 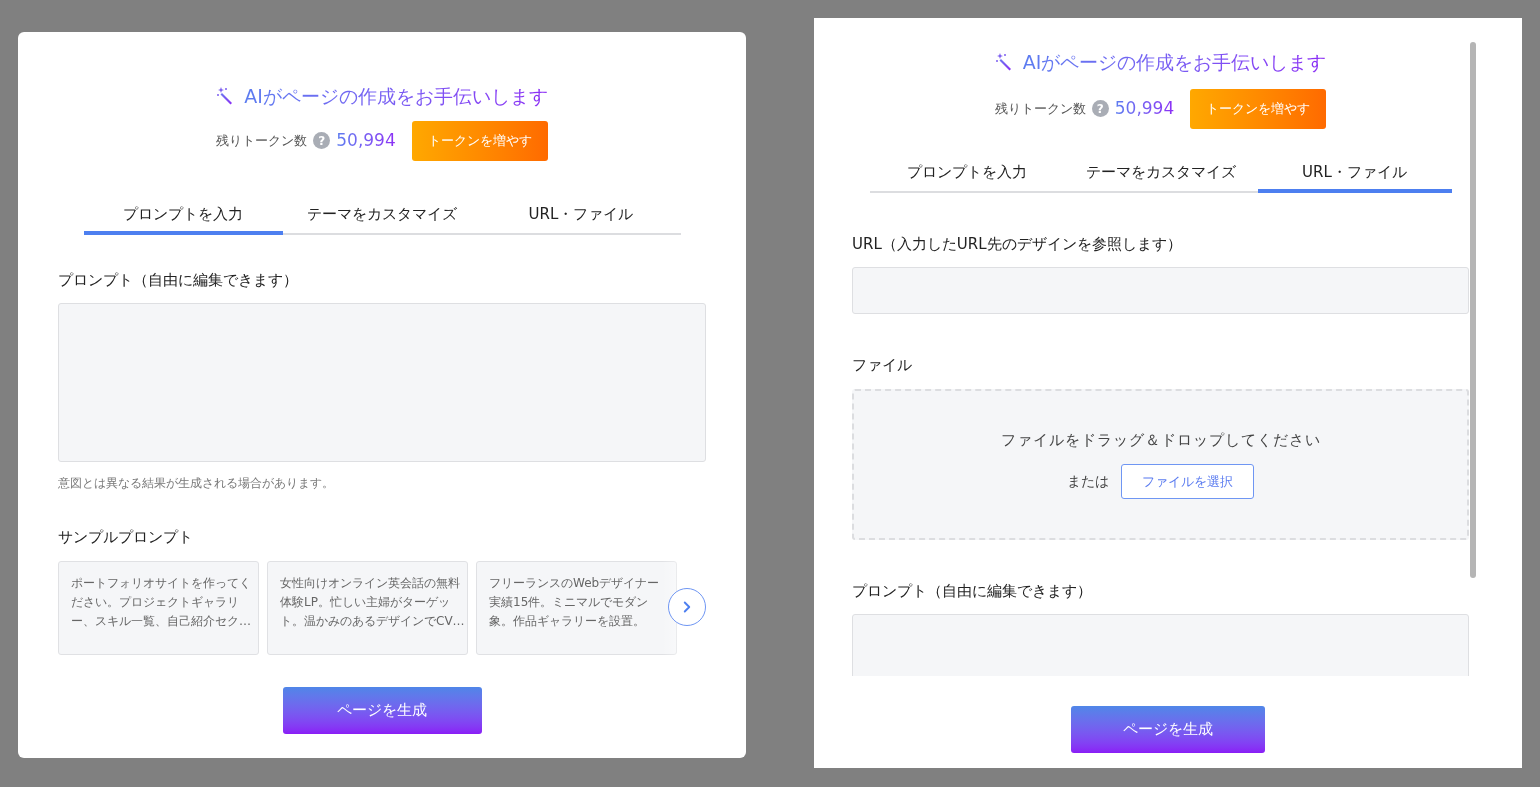 I want to click on next-button, so click(x=687, y=606).